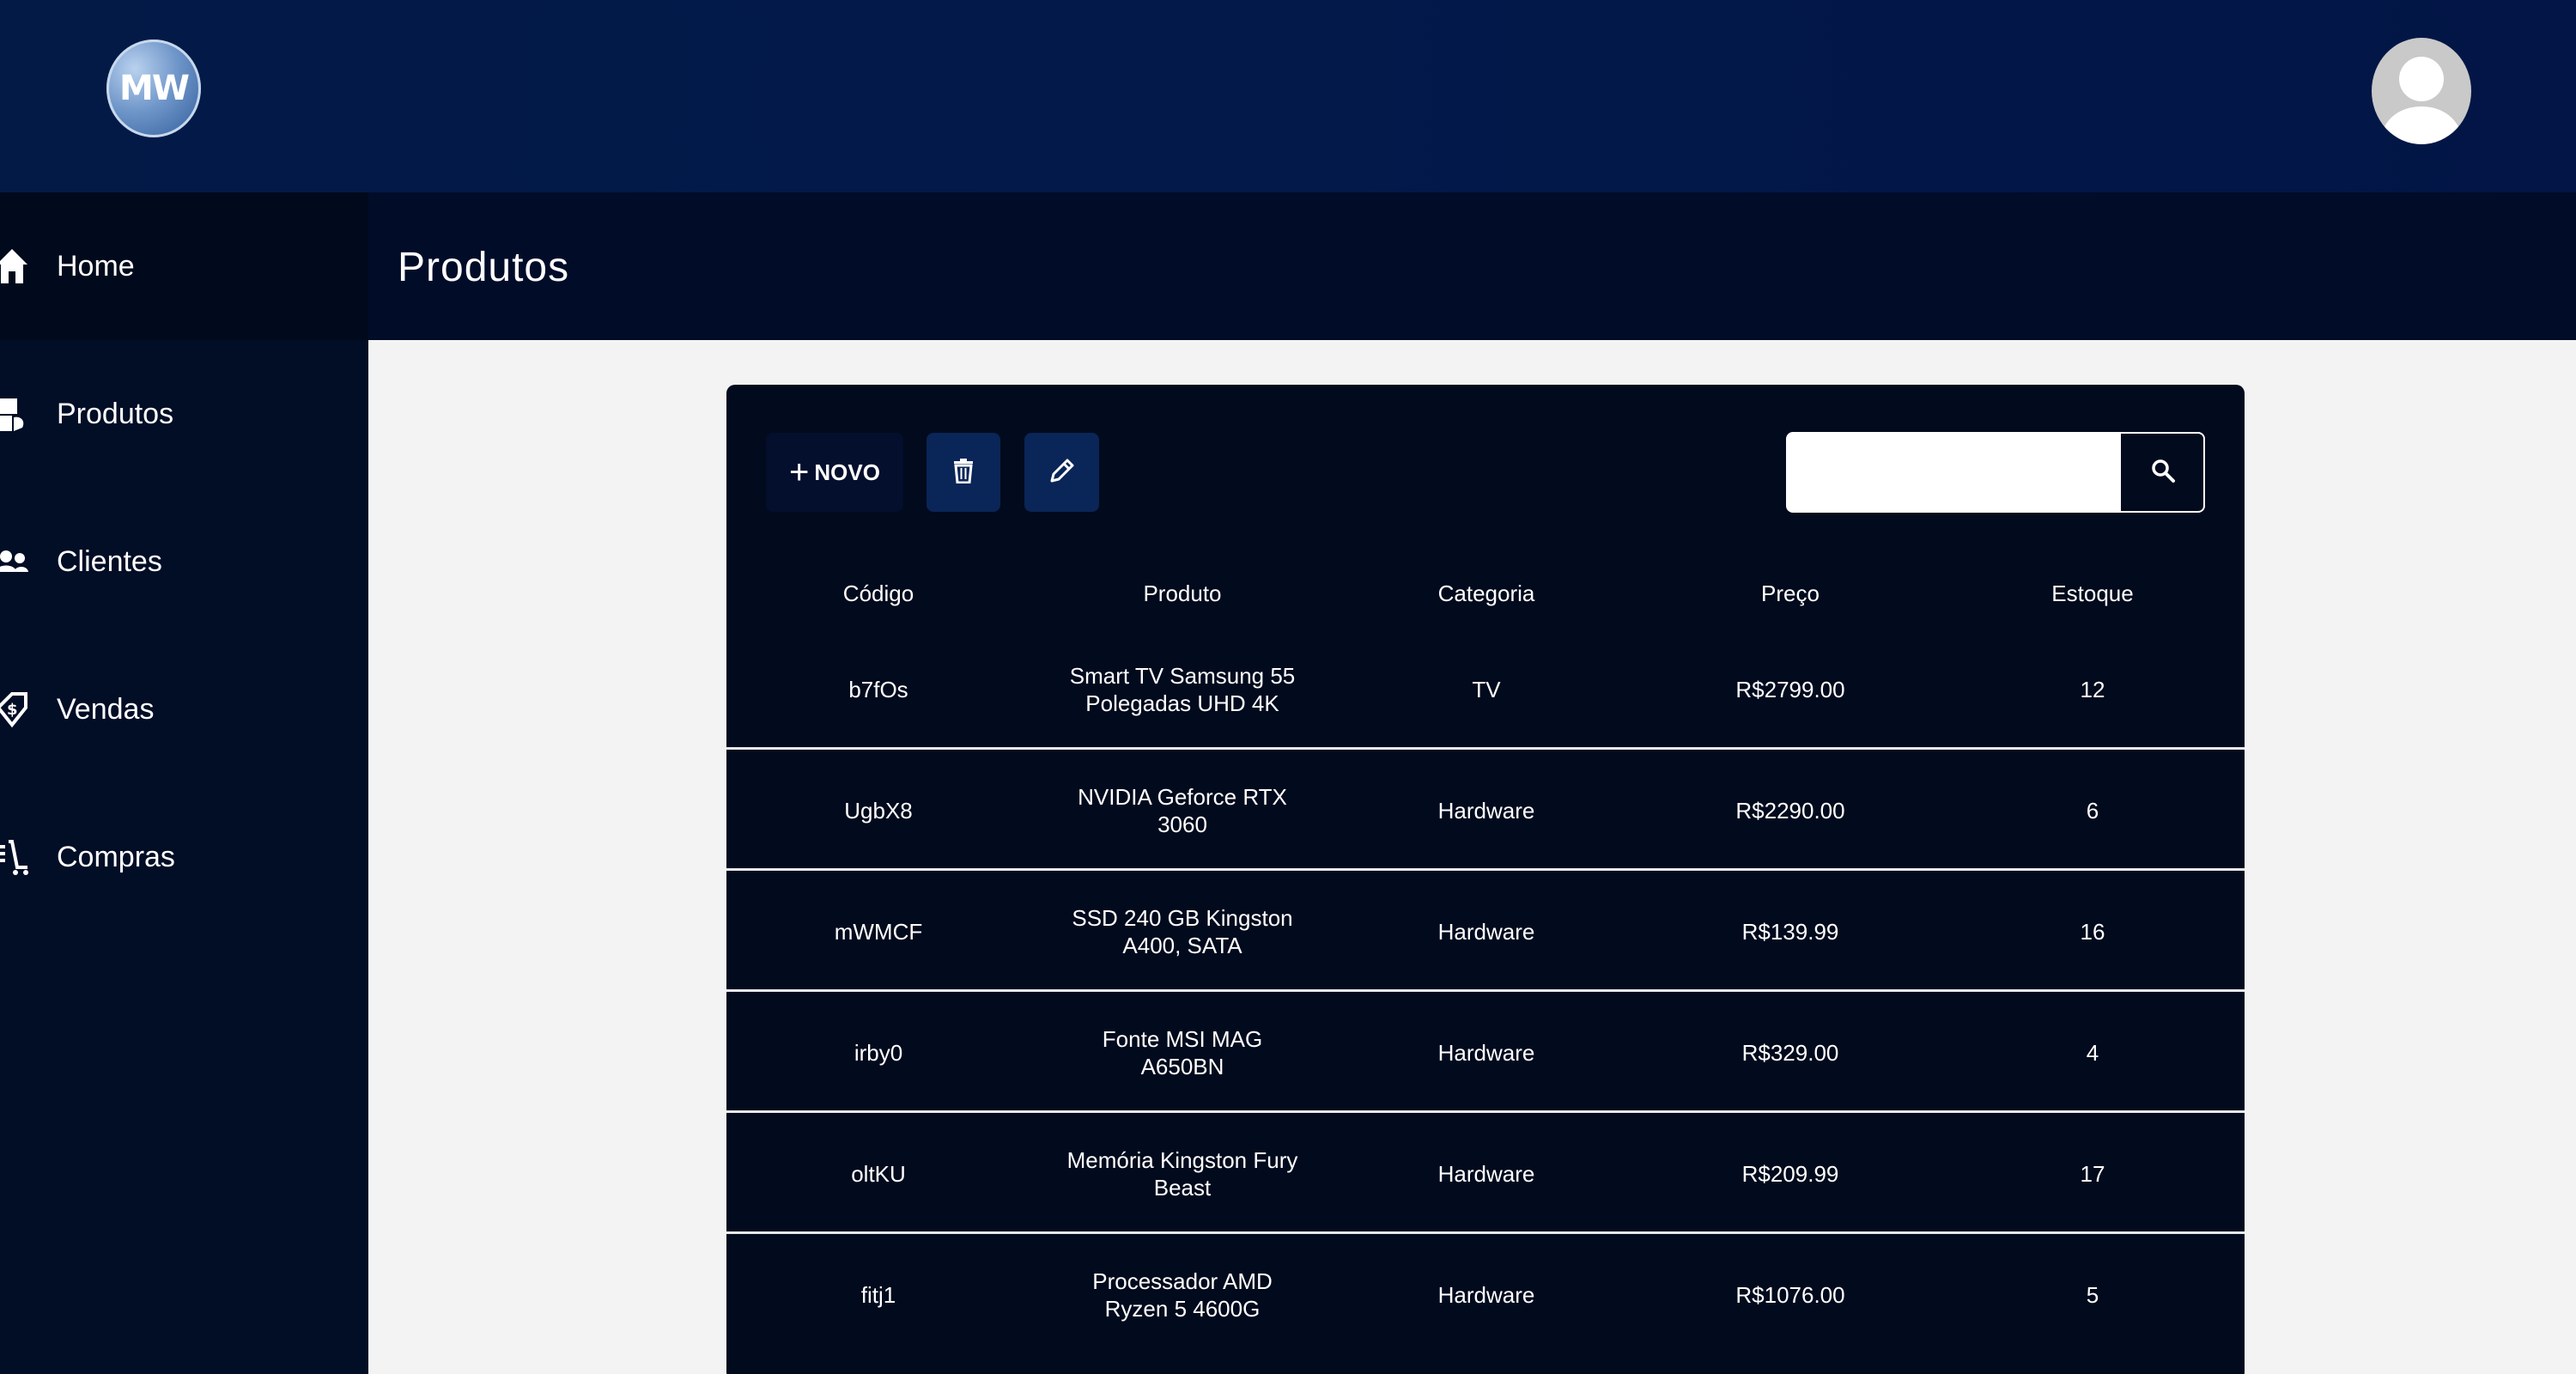 The image size is (2576, 1374). Describe the element at coordinates (1790, 594) in the screenshot. I see `column-header-preco: Preço` at that location.